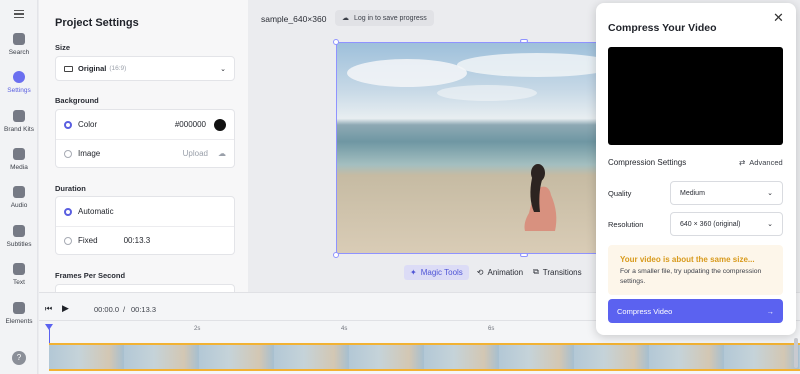 The height and width of the screenshot is (374, 800). Describe the element at coordinates (107, 309) in the screenshot. I see `current-time: 00:00.0` at that location.